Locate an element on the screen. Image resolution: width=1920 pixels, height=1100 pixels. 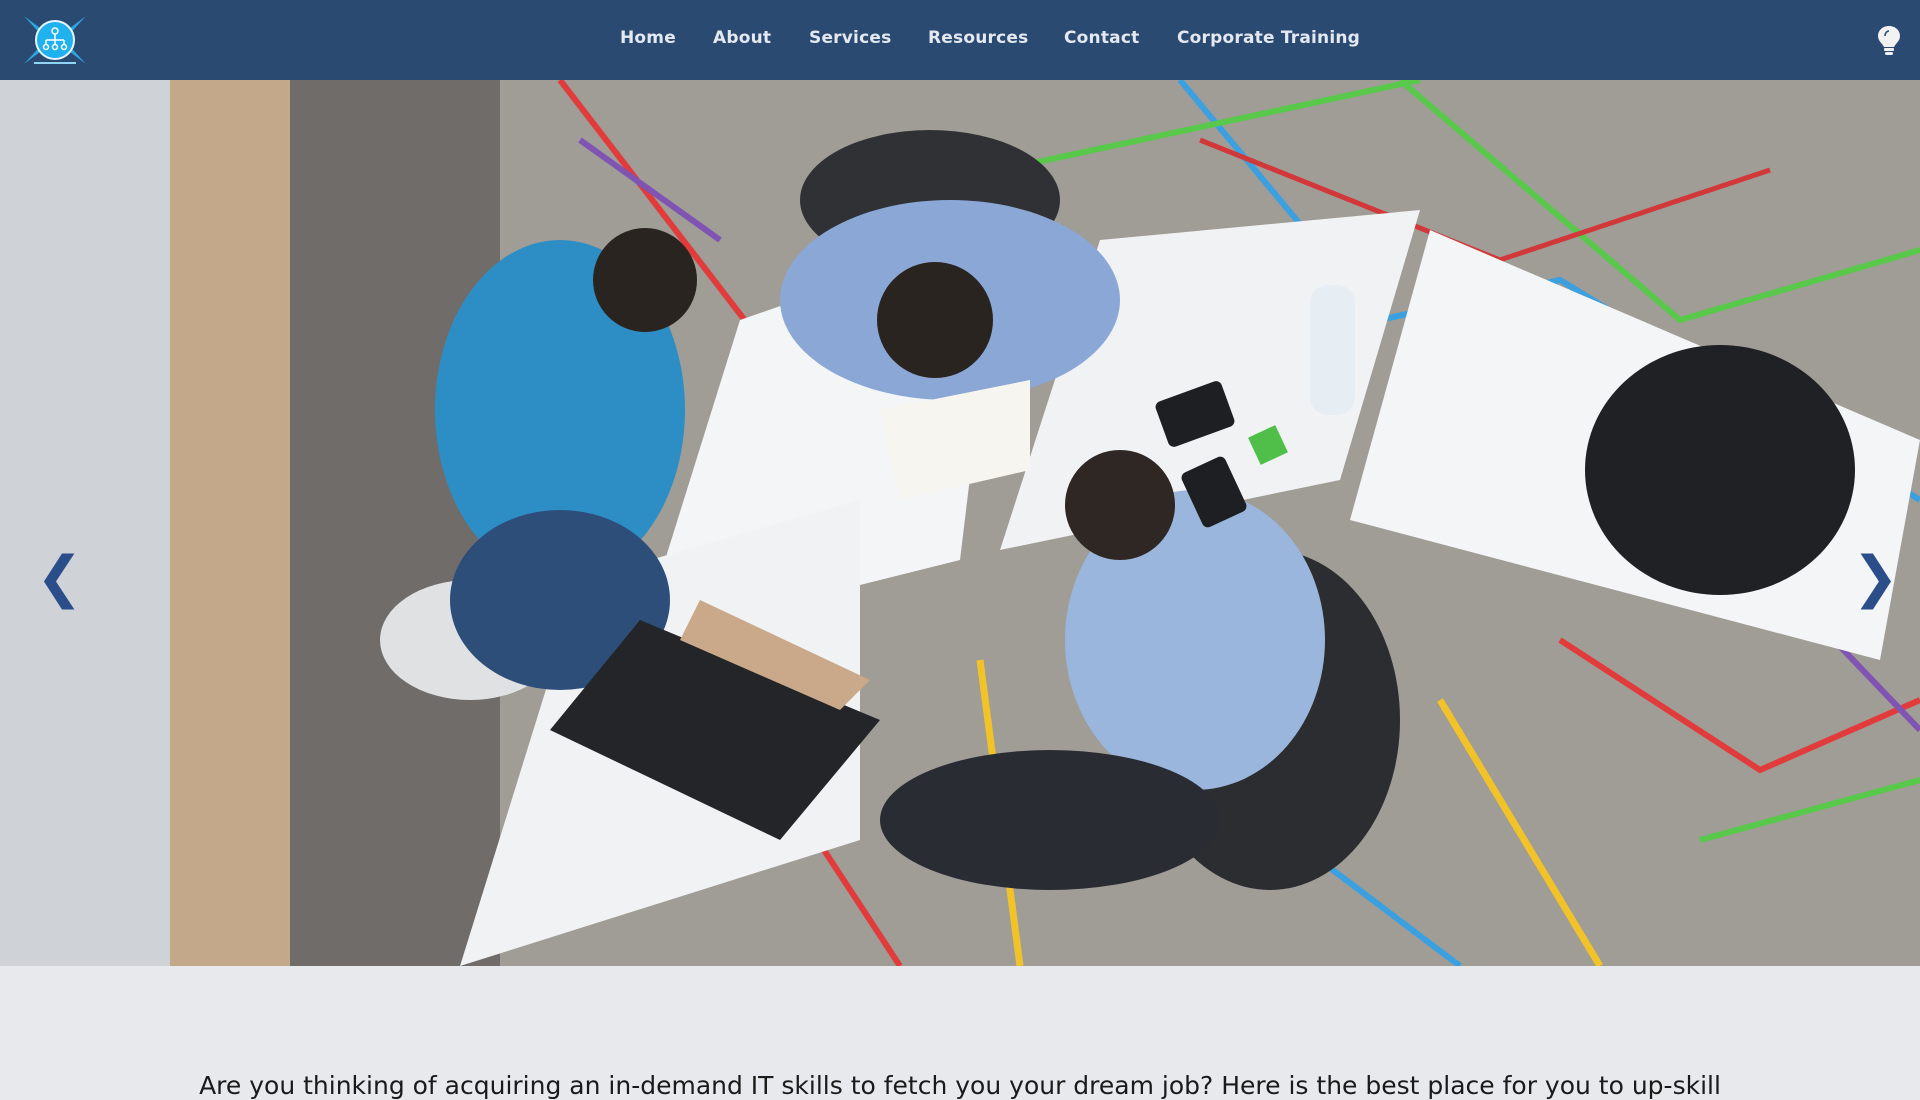
nav-contact-link: Contact is located at coordinates (1101, 38).